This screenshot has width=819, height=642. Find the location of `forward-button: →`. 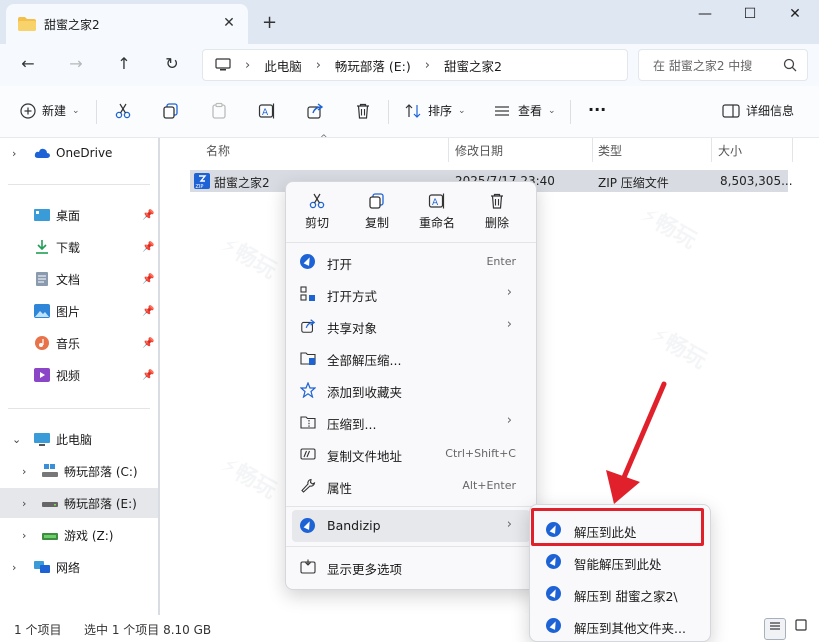

forward-button: → is located at coordinates (76, 63).